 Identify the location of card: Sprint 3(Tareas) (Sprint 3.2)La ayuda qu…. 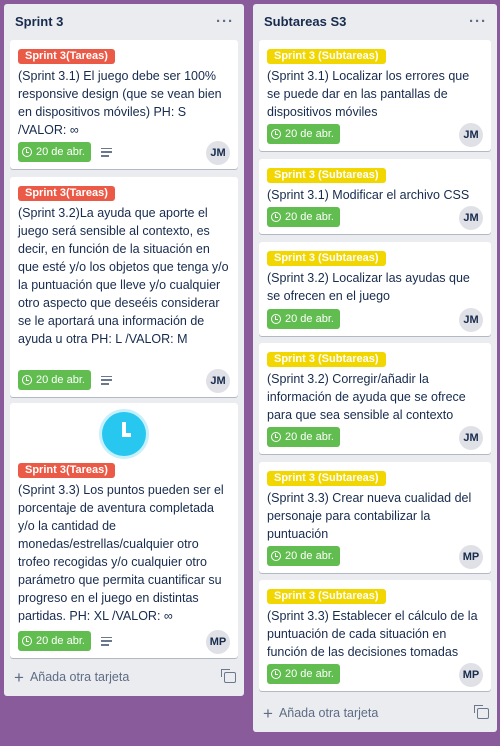
(124, 287).